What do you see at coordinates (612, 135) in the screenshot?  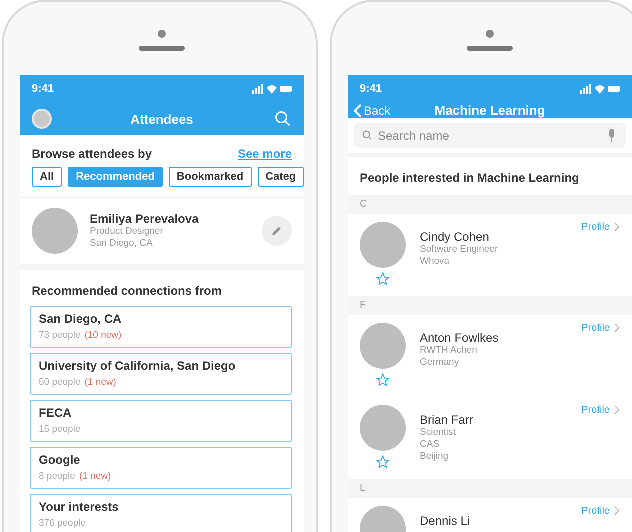 I see `microphone-icon` at bounding box center [612, 135].